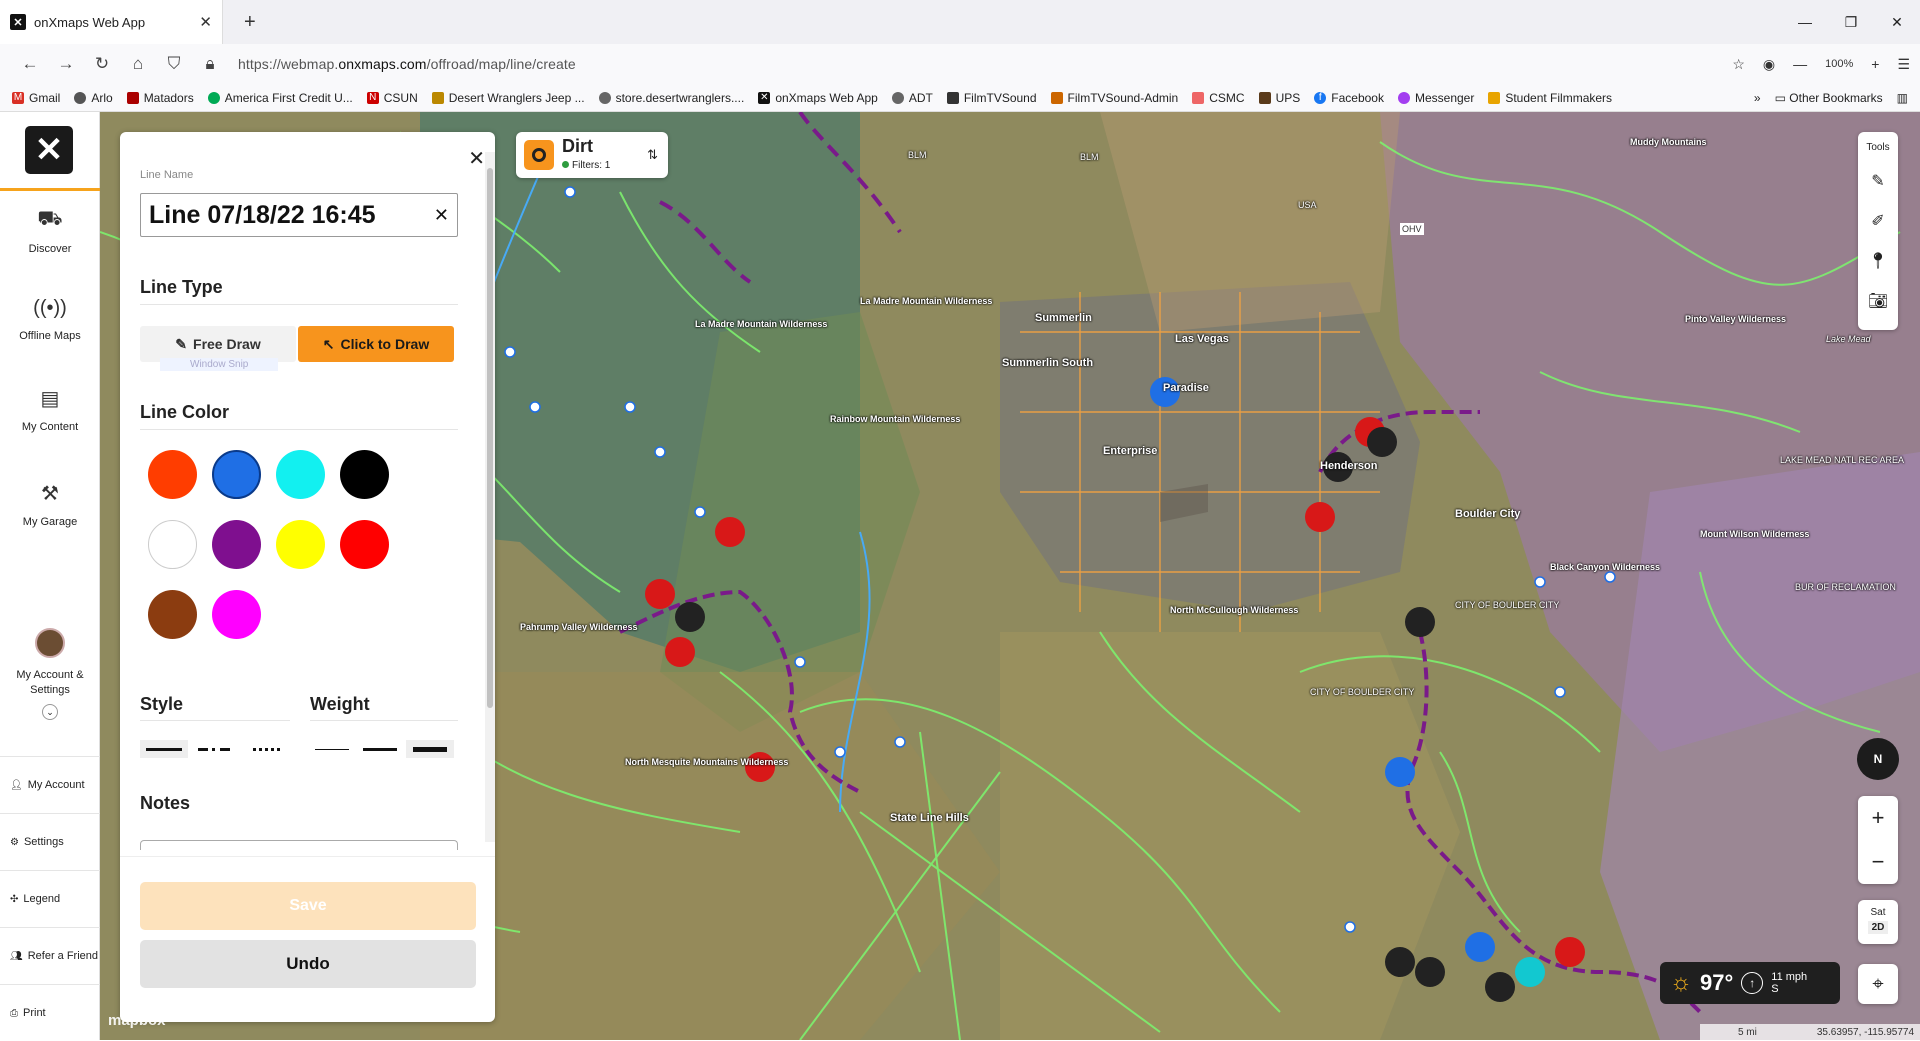  What do you see at coordinates (50, 409) in the screenshot?
I see `nav-my-content: ▤ My Content` at bounding box center [50, 409].